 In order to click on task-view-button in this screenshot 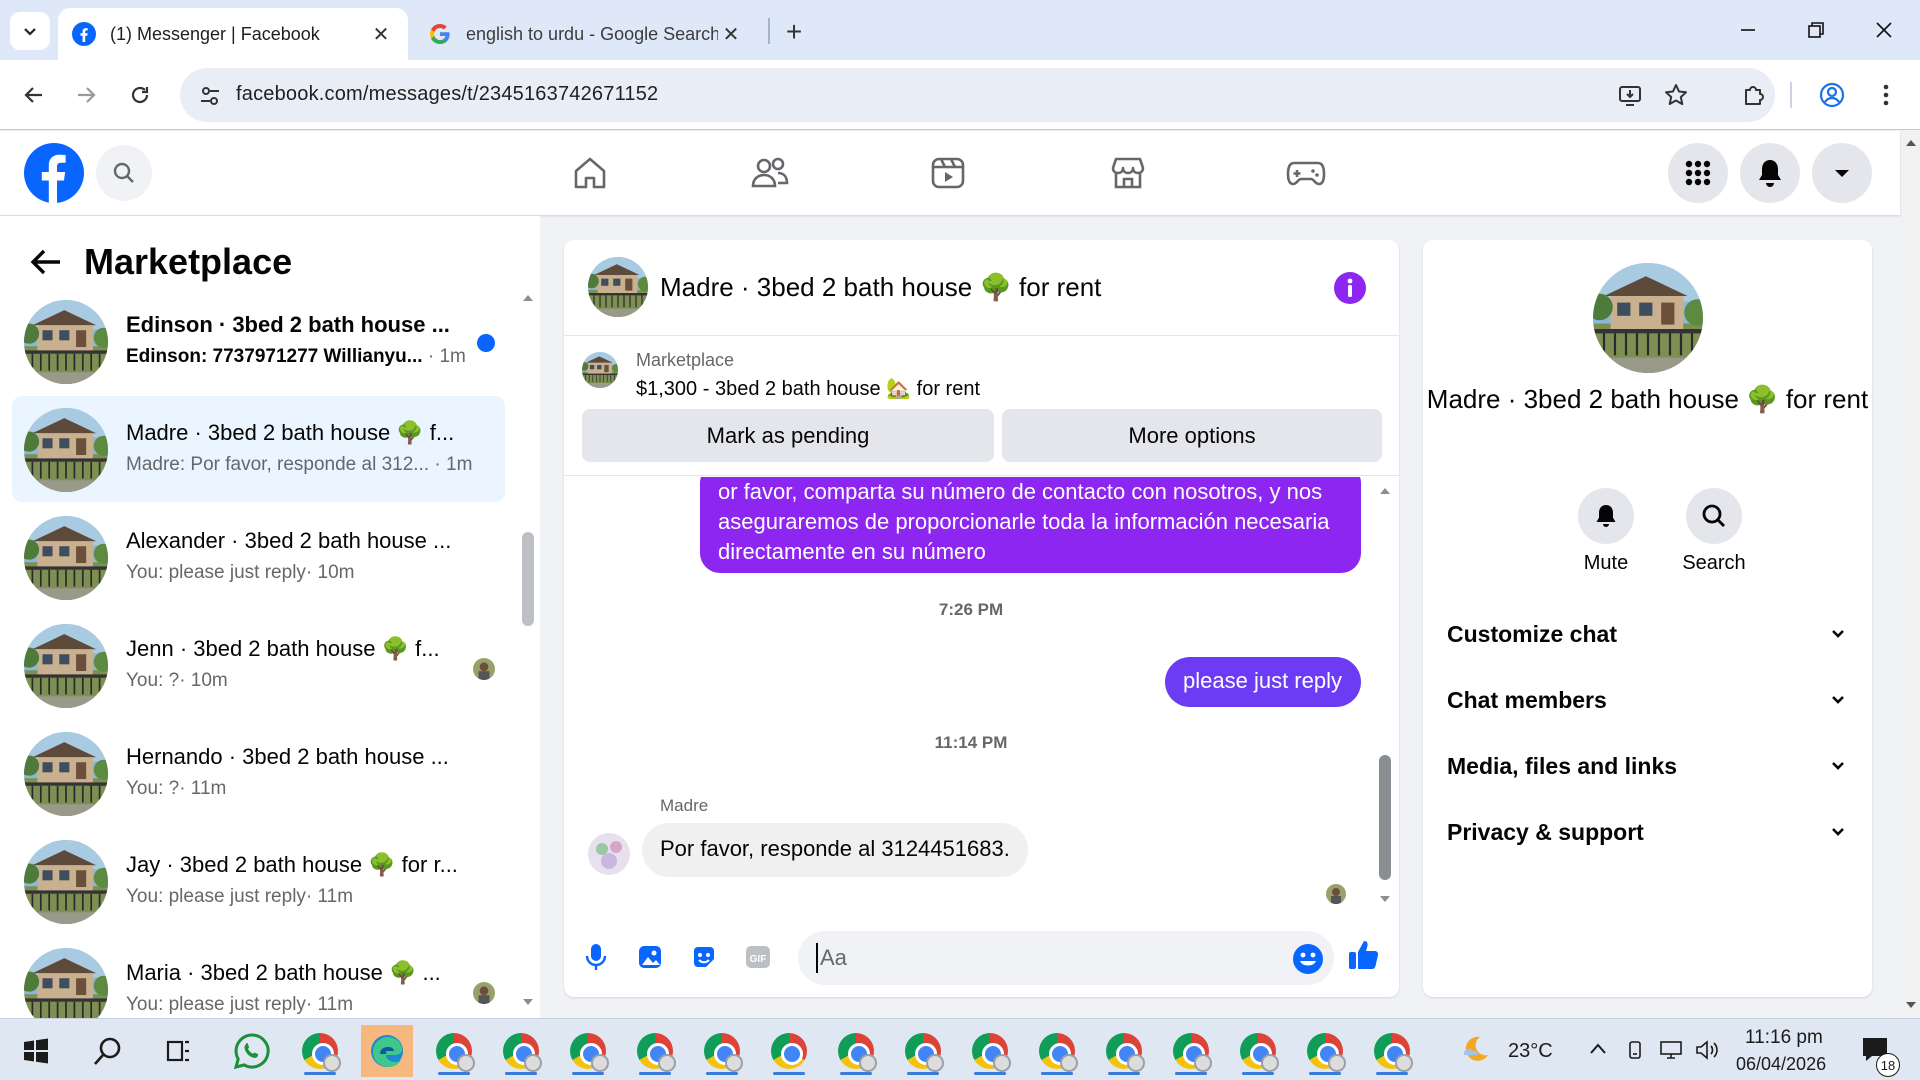, I will do `click(178, 1051)`.